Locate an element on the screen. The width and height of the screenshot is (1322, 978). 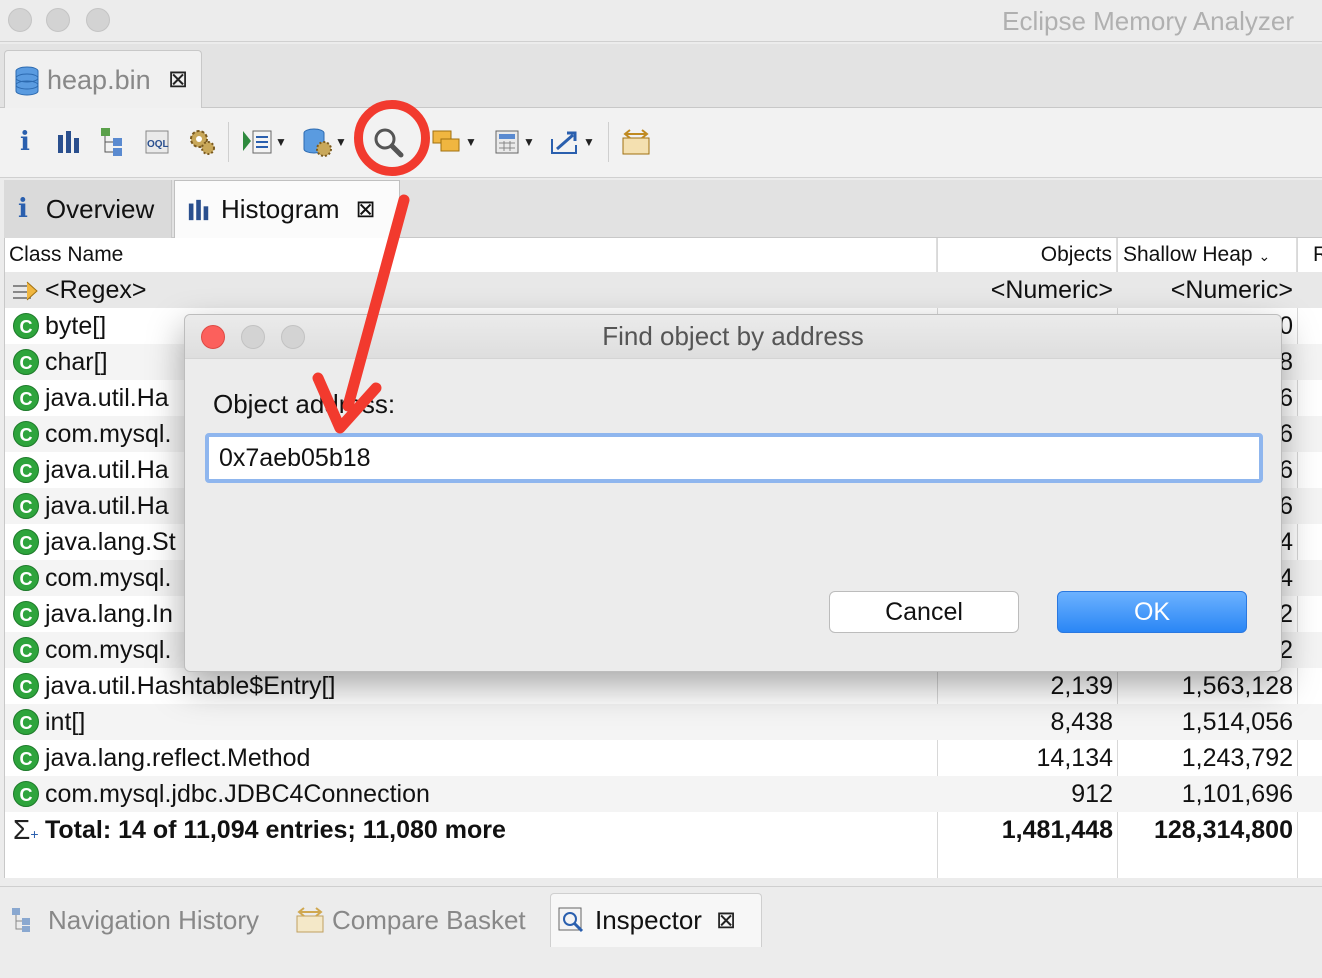
row-shallow-heap: 1,101,696 is located at coordinates (1237, 794).